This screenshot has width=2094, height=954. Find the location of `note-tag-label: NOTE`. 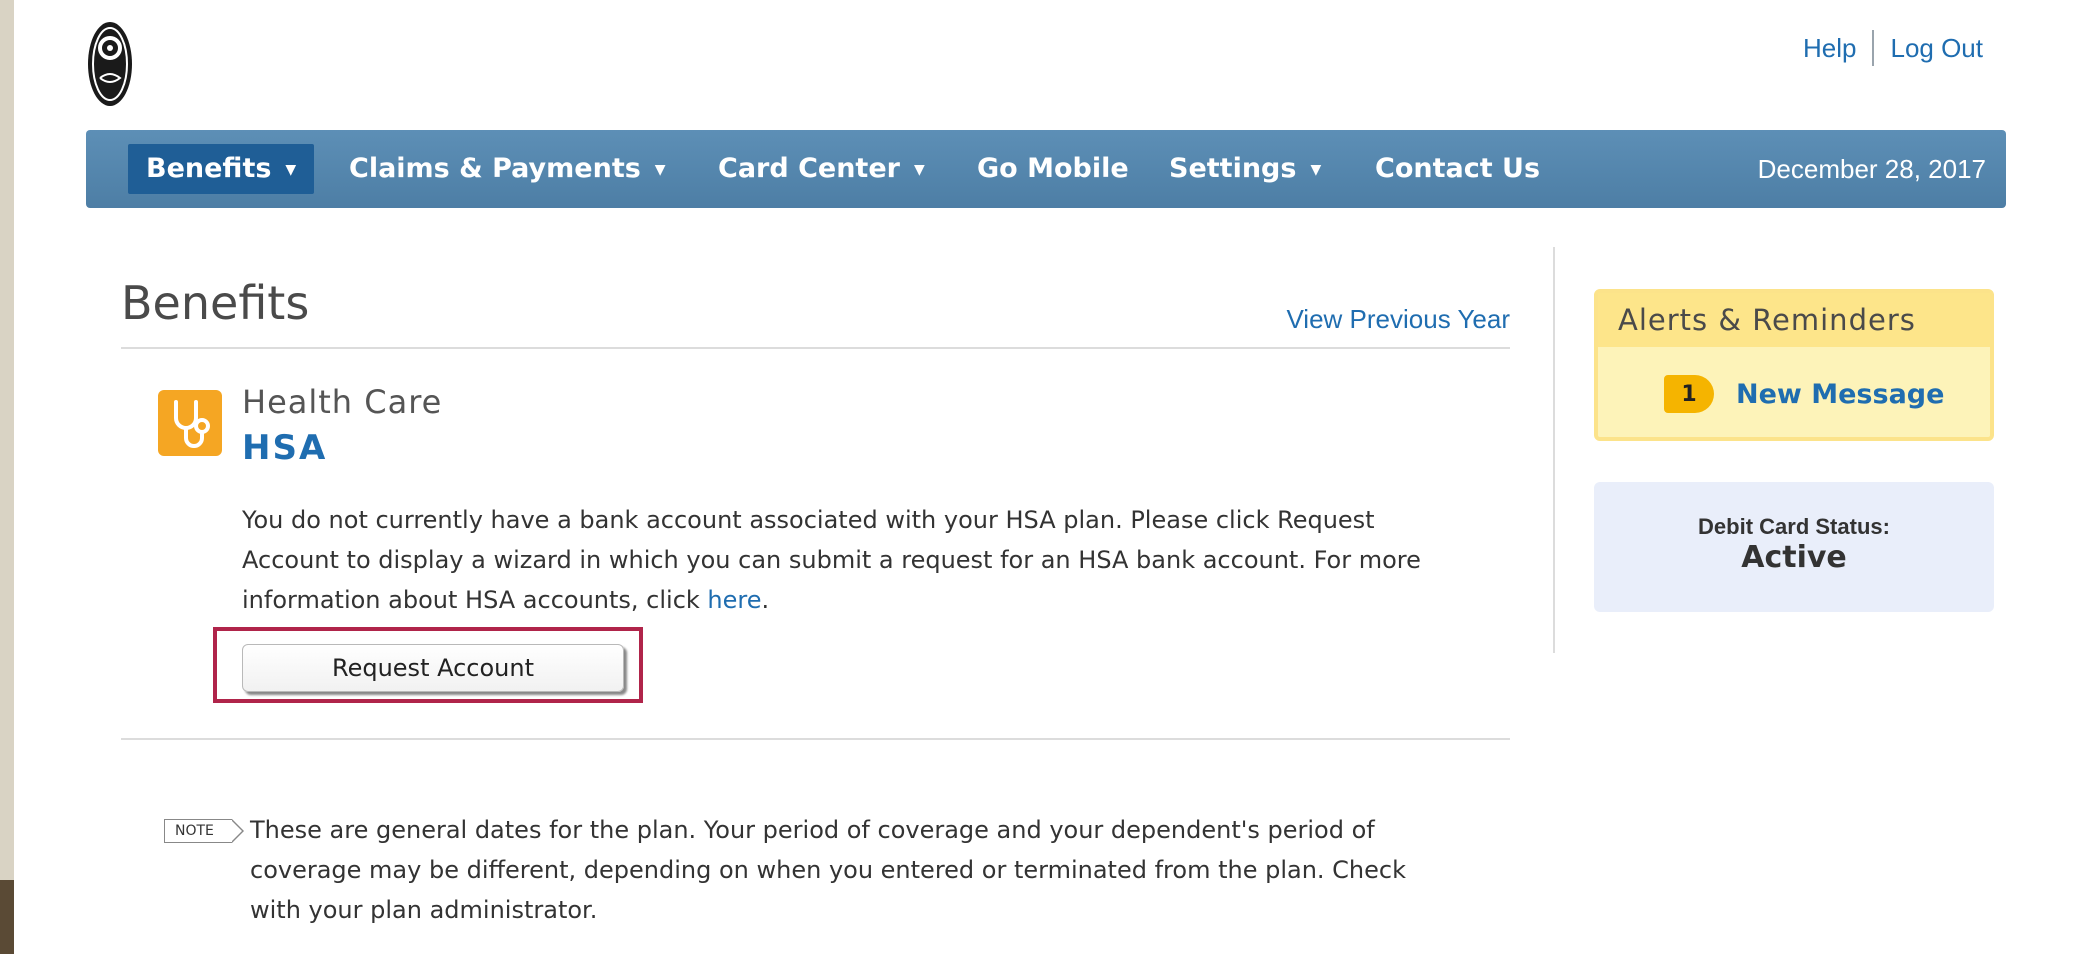

note-tag-label: NOTE is located at coordinates (194, 831).